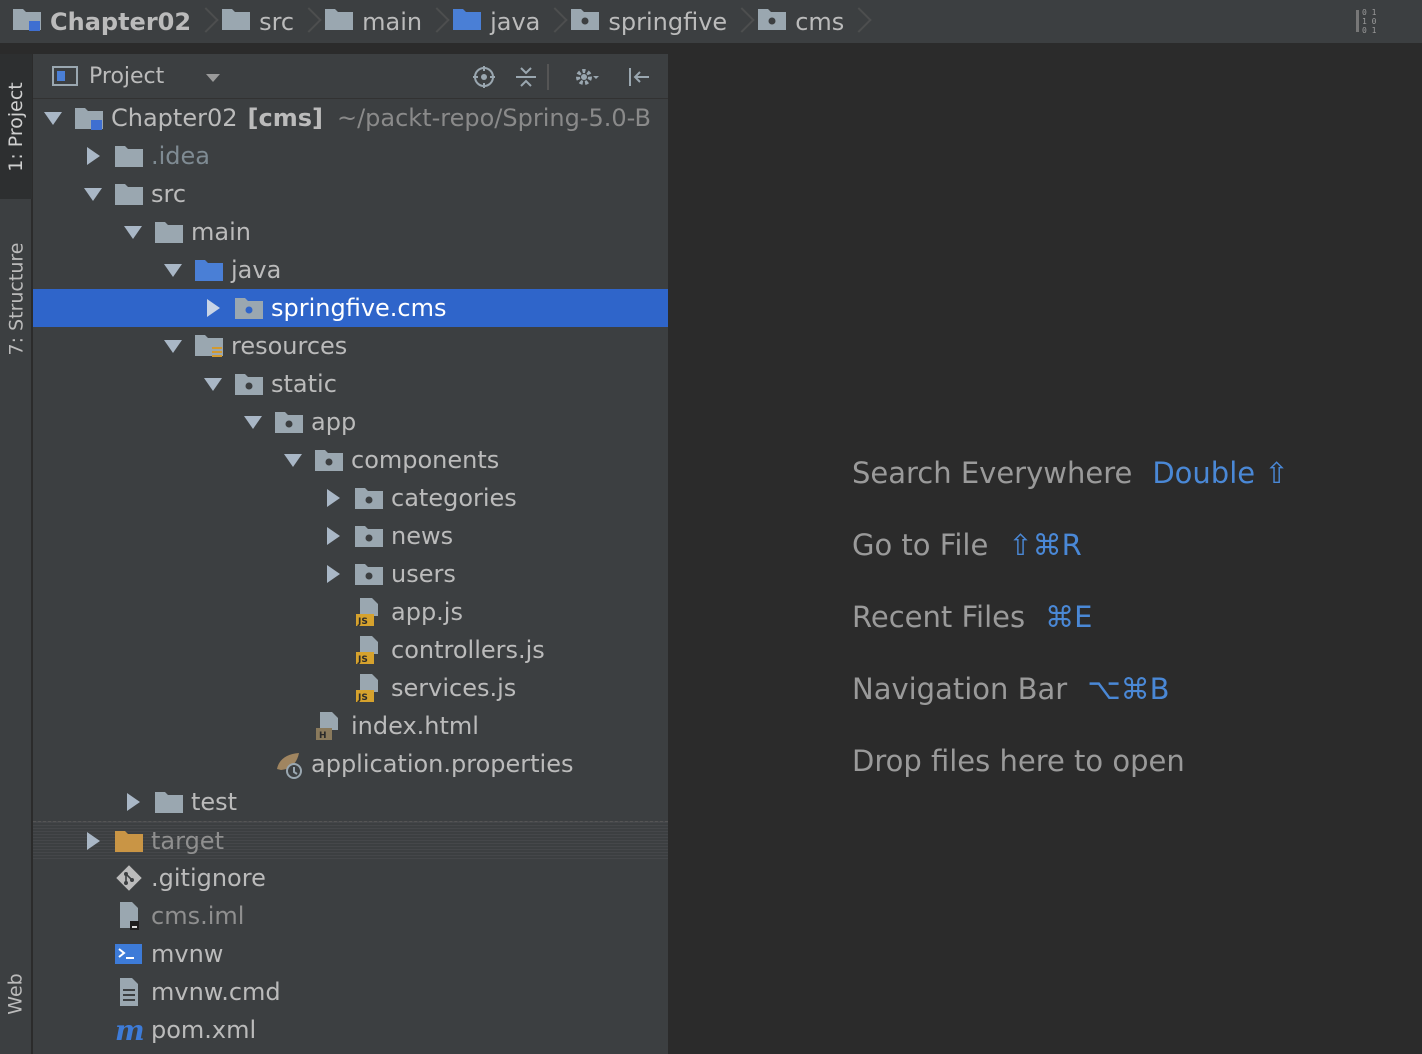  Describe the element at coordinates (586, 77) in the screenshot. I see `gear-icon` at that location.